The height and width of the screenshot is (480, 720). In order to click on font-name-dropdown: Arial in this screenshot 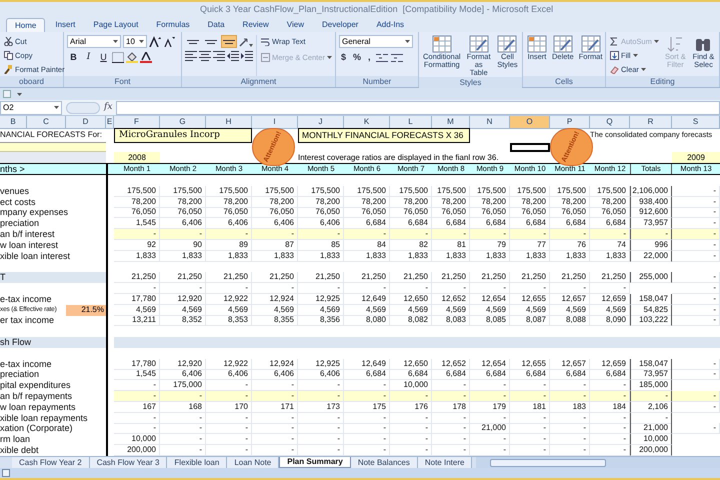, I will do `click(94, 41)`.